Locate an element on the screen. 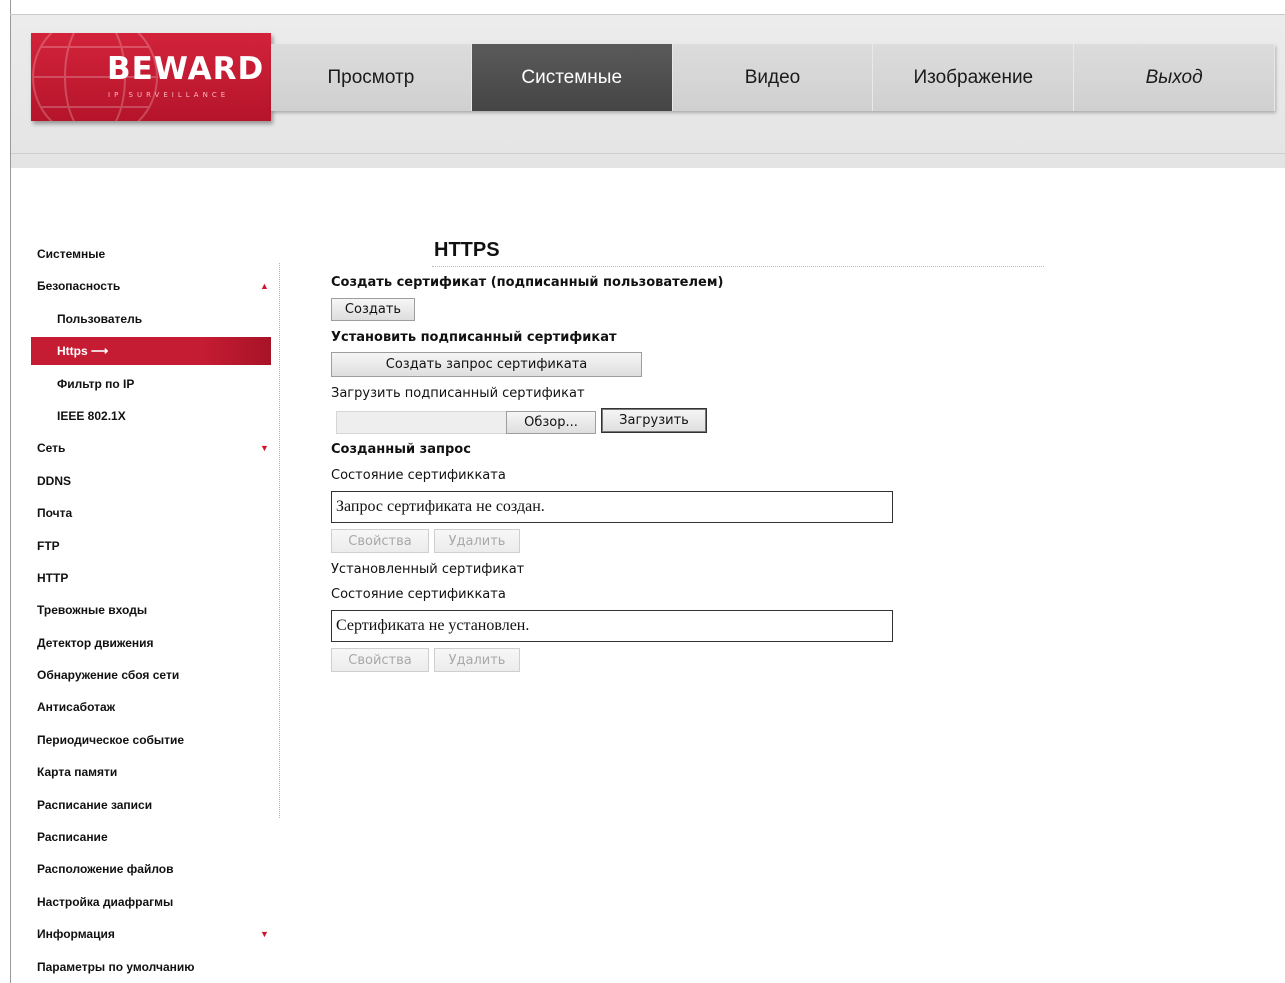  created-request-heading: Созданный запрос is located at coordinates (401, 449).